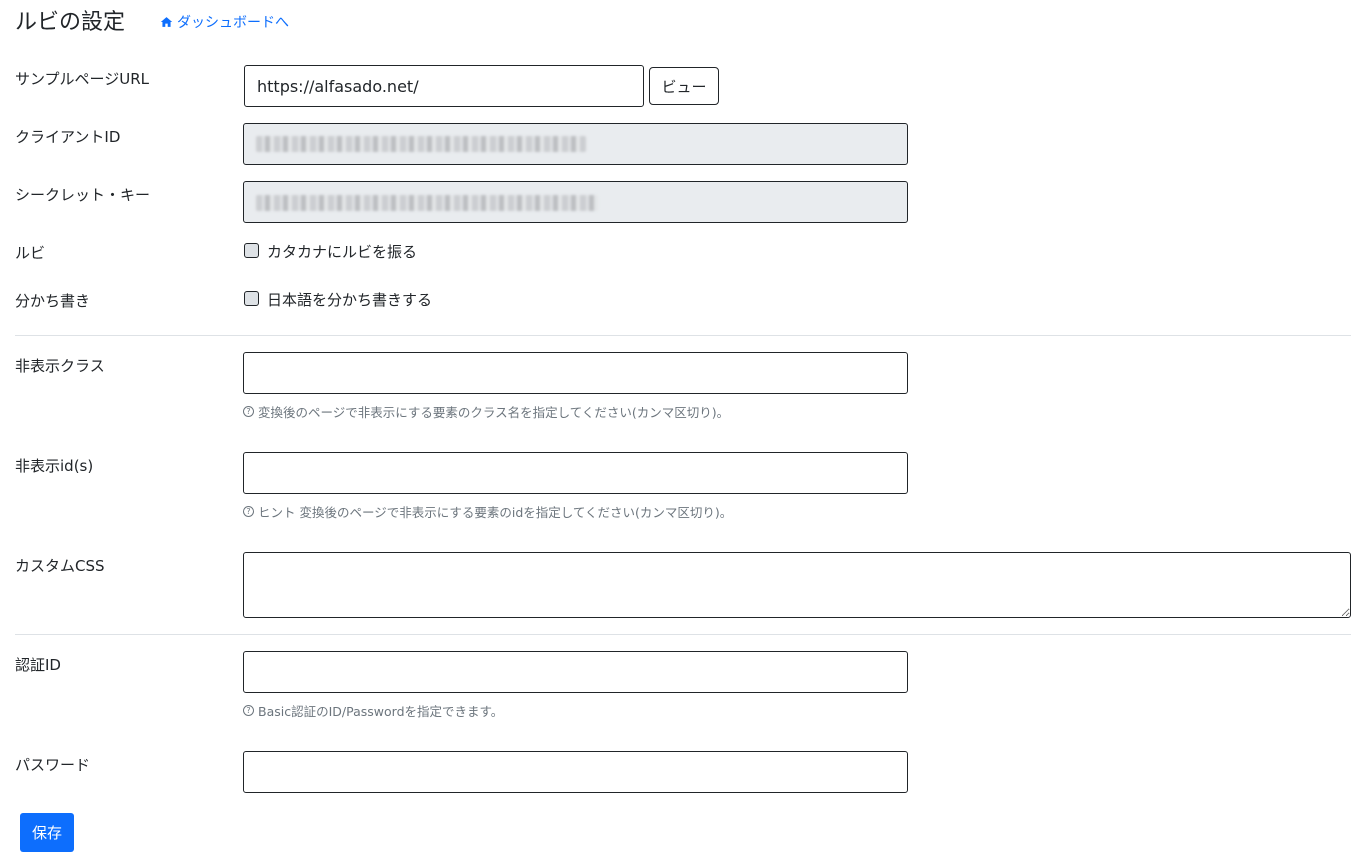 Image resolution: width=1366 pixels, height=861 pixels. What do you see at coordinates (684, 86) in the screenshot?
I see `view-button: ビュー` at bounding box center [684, 86].